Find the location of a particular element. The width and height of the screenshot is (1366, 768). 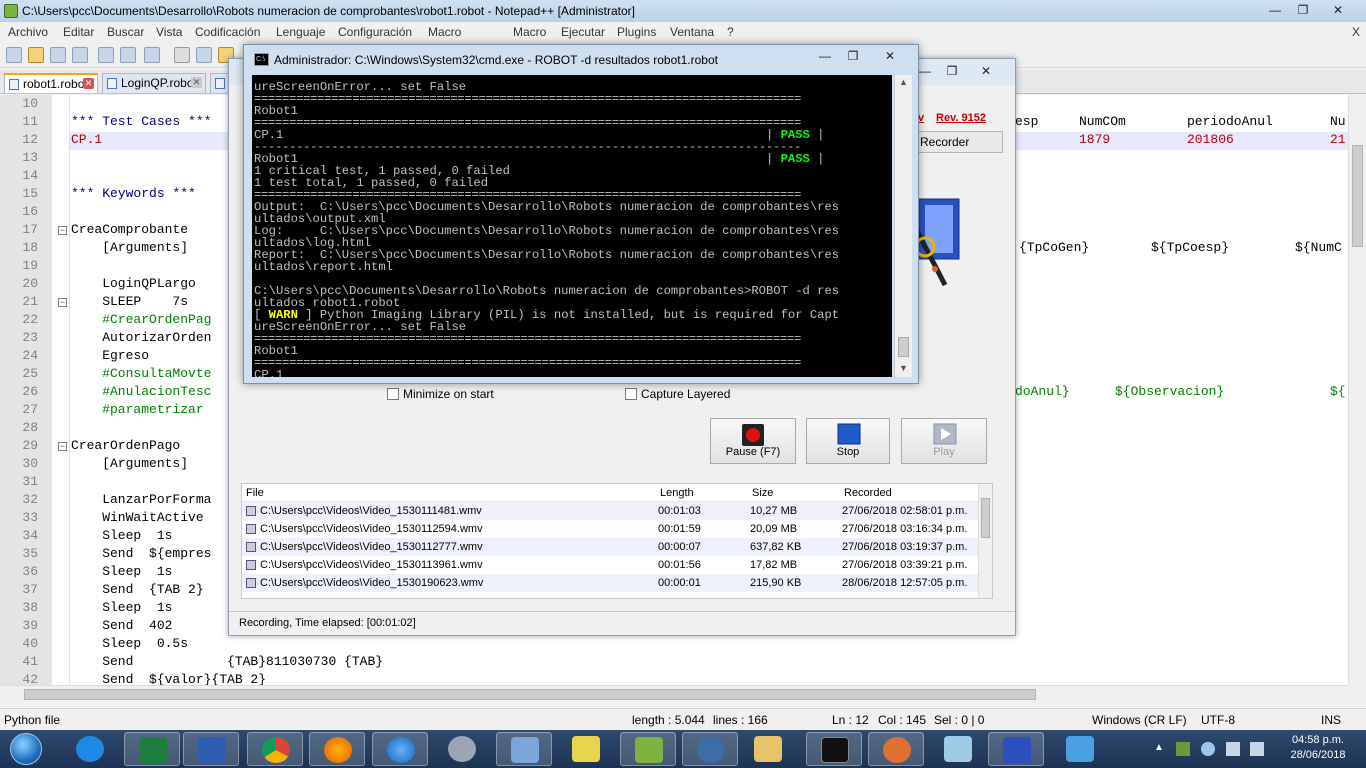

tab-recorder: Recorder is located at coordinates (960, 142).